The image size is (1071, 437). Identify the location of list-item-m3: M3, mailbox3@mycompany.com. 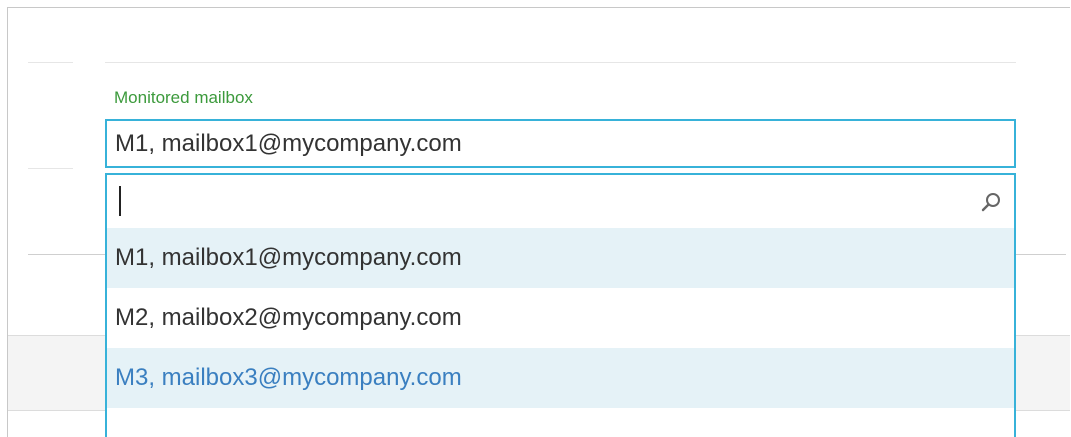
(560, 378).